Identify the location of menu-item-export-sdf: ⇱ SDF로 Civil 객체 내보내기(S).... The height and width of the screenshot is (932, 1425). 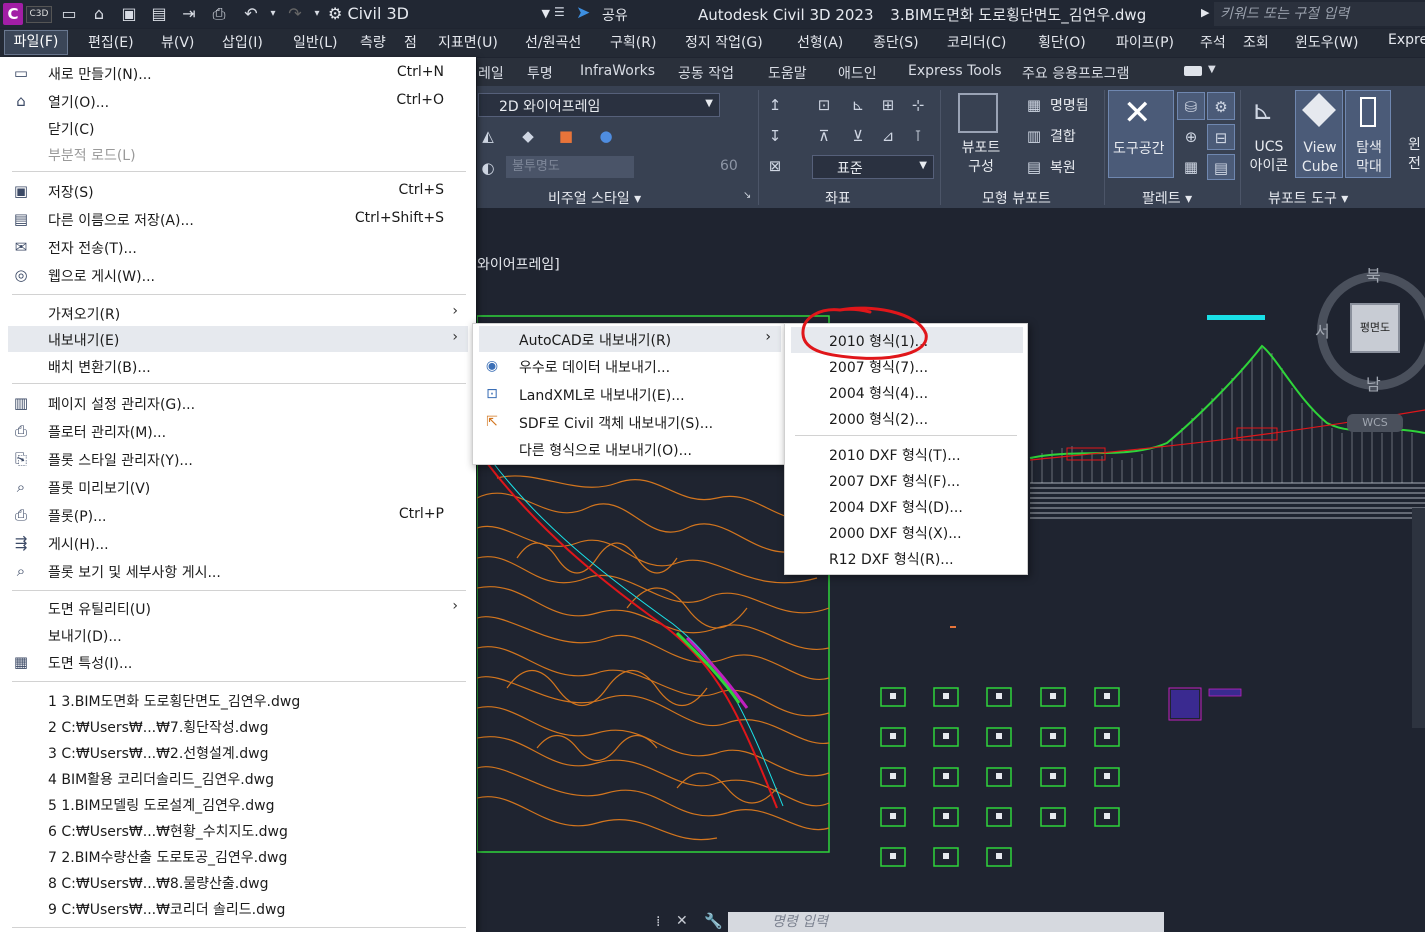
(629, 422).